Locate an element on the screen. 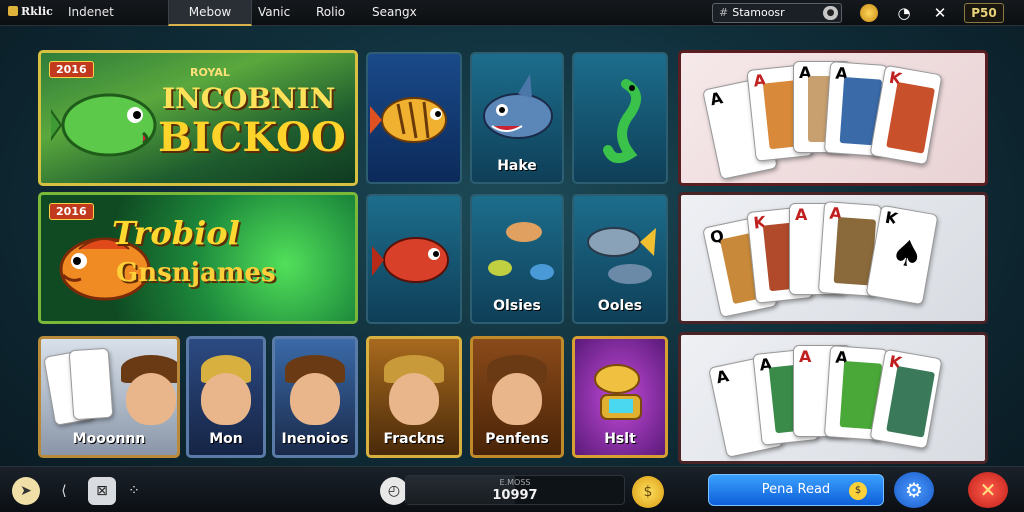  banner-title-line1: INCOBNIN is located at coordinates (249, 98).